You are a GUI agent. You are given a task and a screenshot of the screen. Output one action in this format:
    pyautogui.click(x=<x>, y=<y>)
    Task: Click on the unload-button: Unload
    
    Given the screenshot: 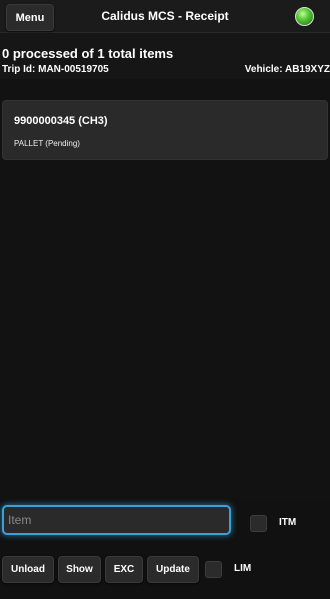 What is the action you would take?
    pyautogui.click(x=28, y=569)
    